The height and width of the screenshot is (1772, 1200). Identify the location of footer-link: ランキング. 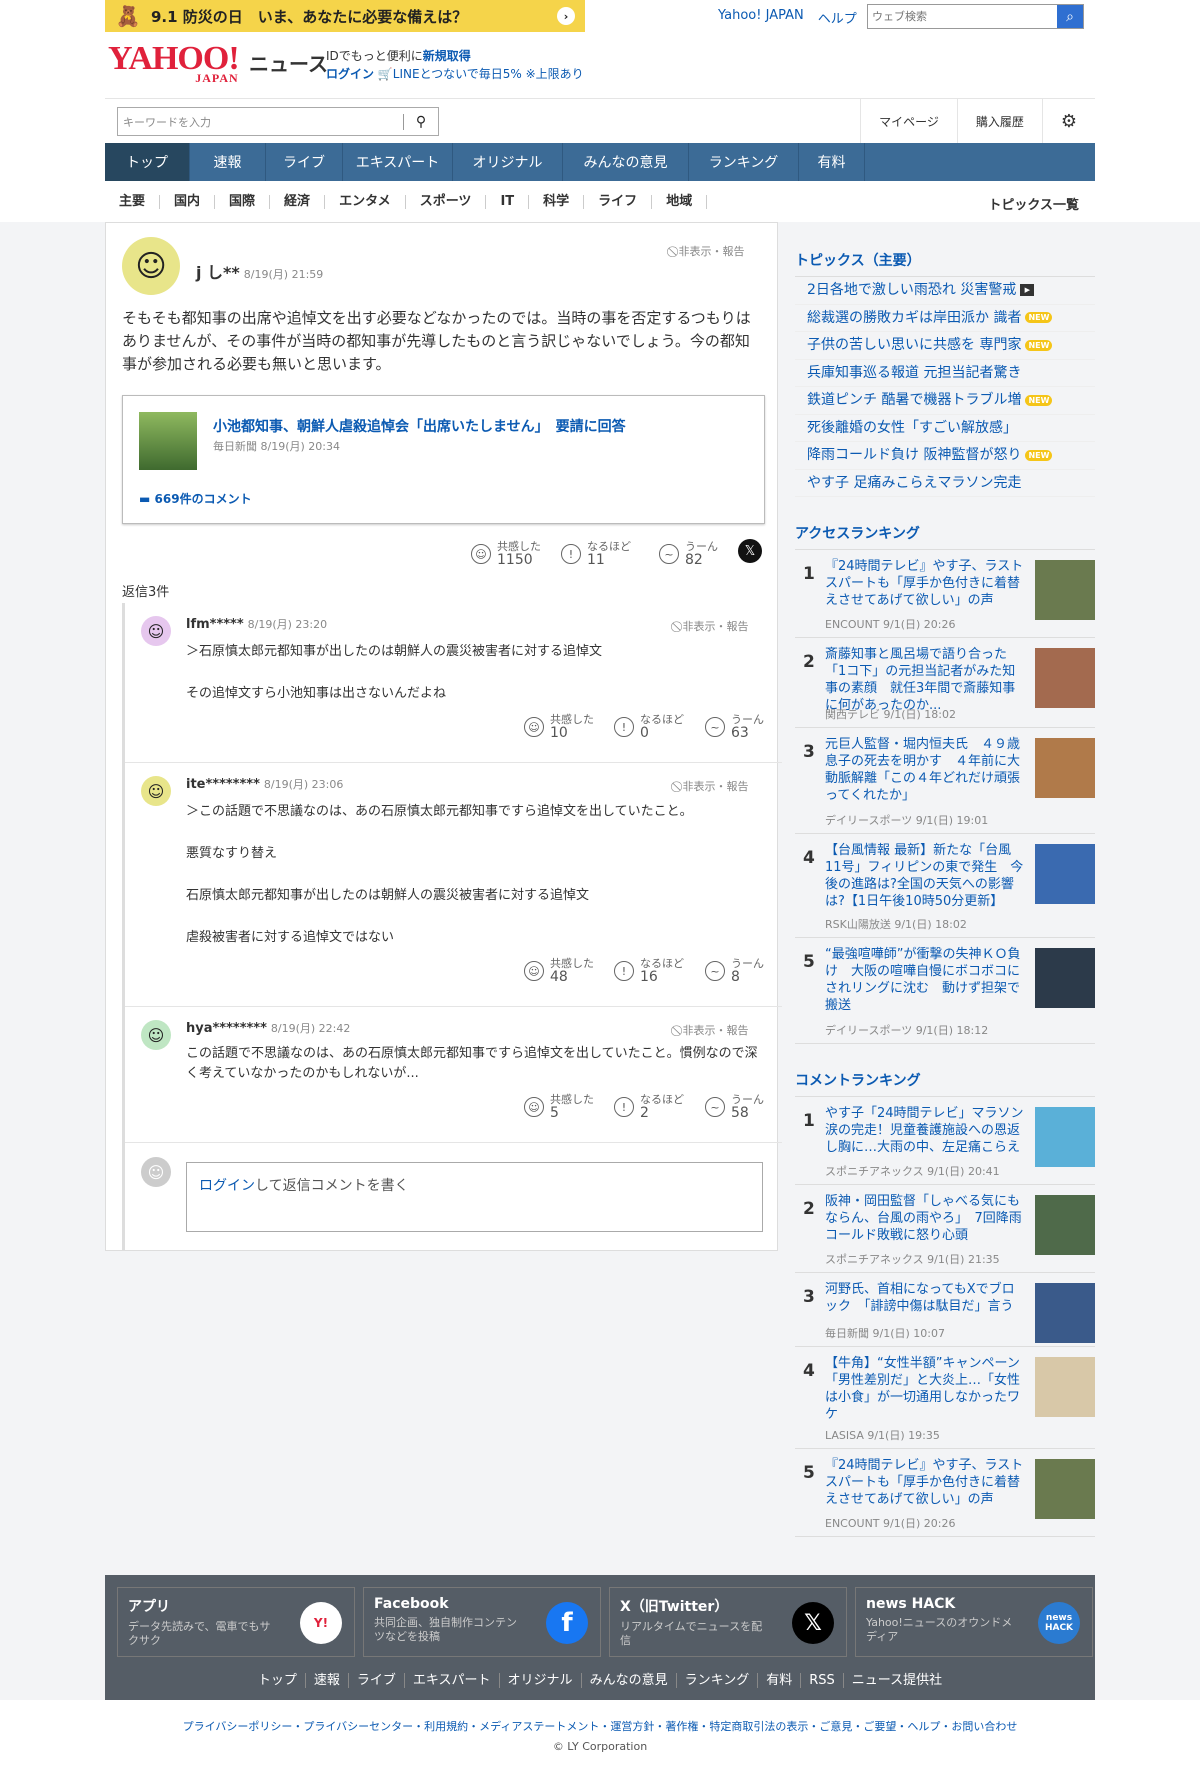
(717, 1680).